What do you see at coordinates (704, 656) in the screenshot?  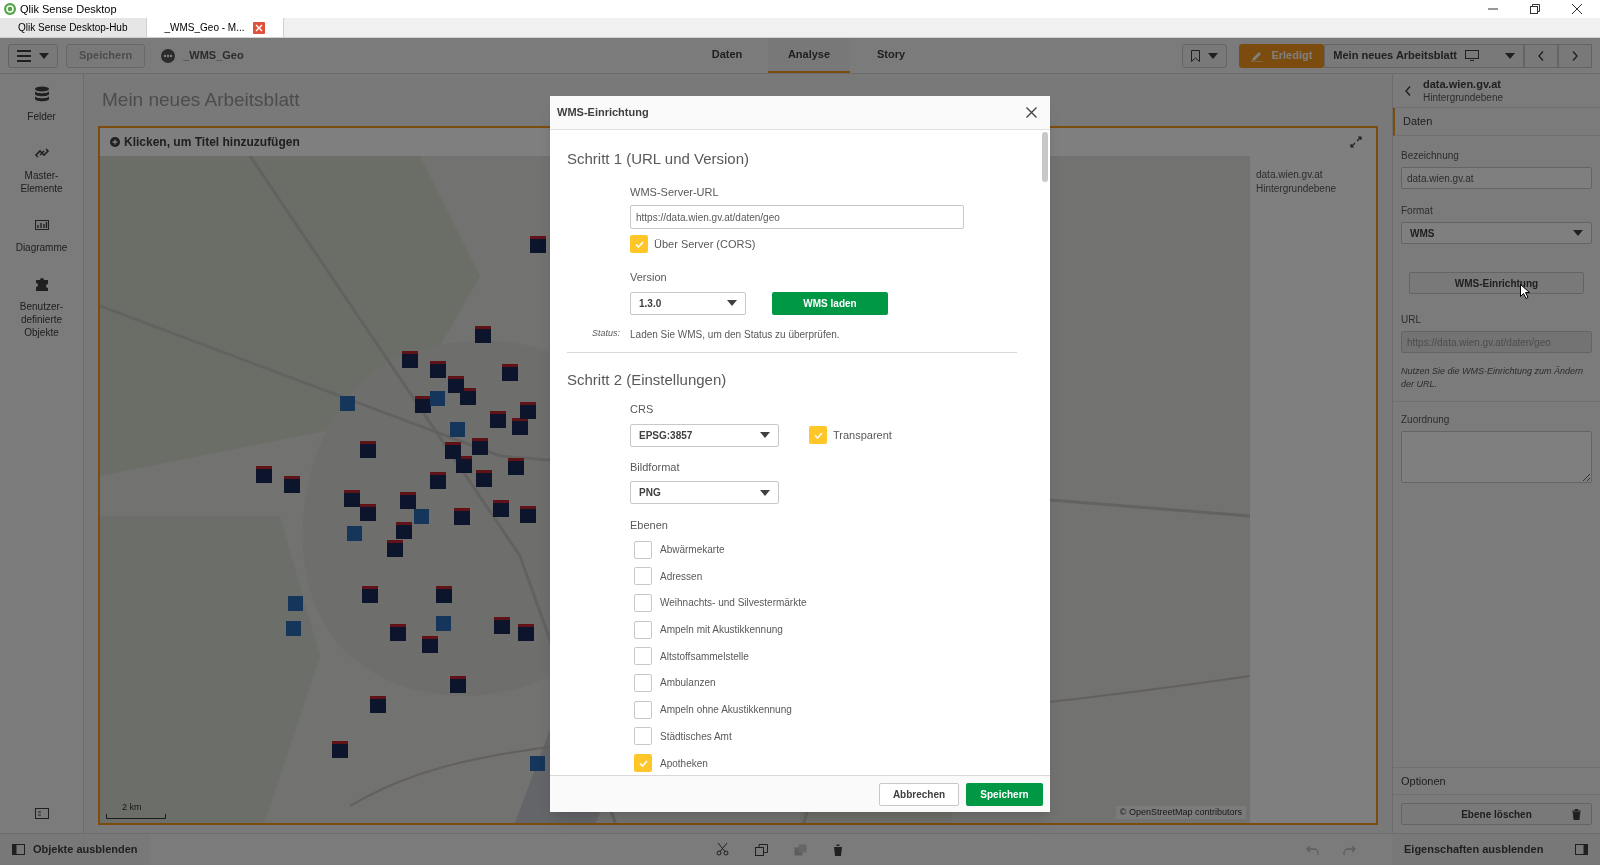 I see `checkbox-label: Altstoffsammelstelle` at bounding box center [704, 656].